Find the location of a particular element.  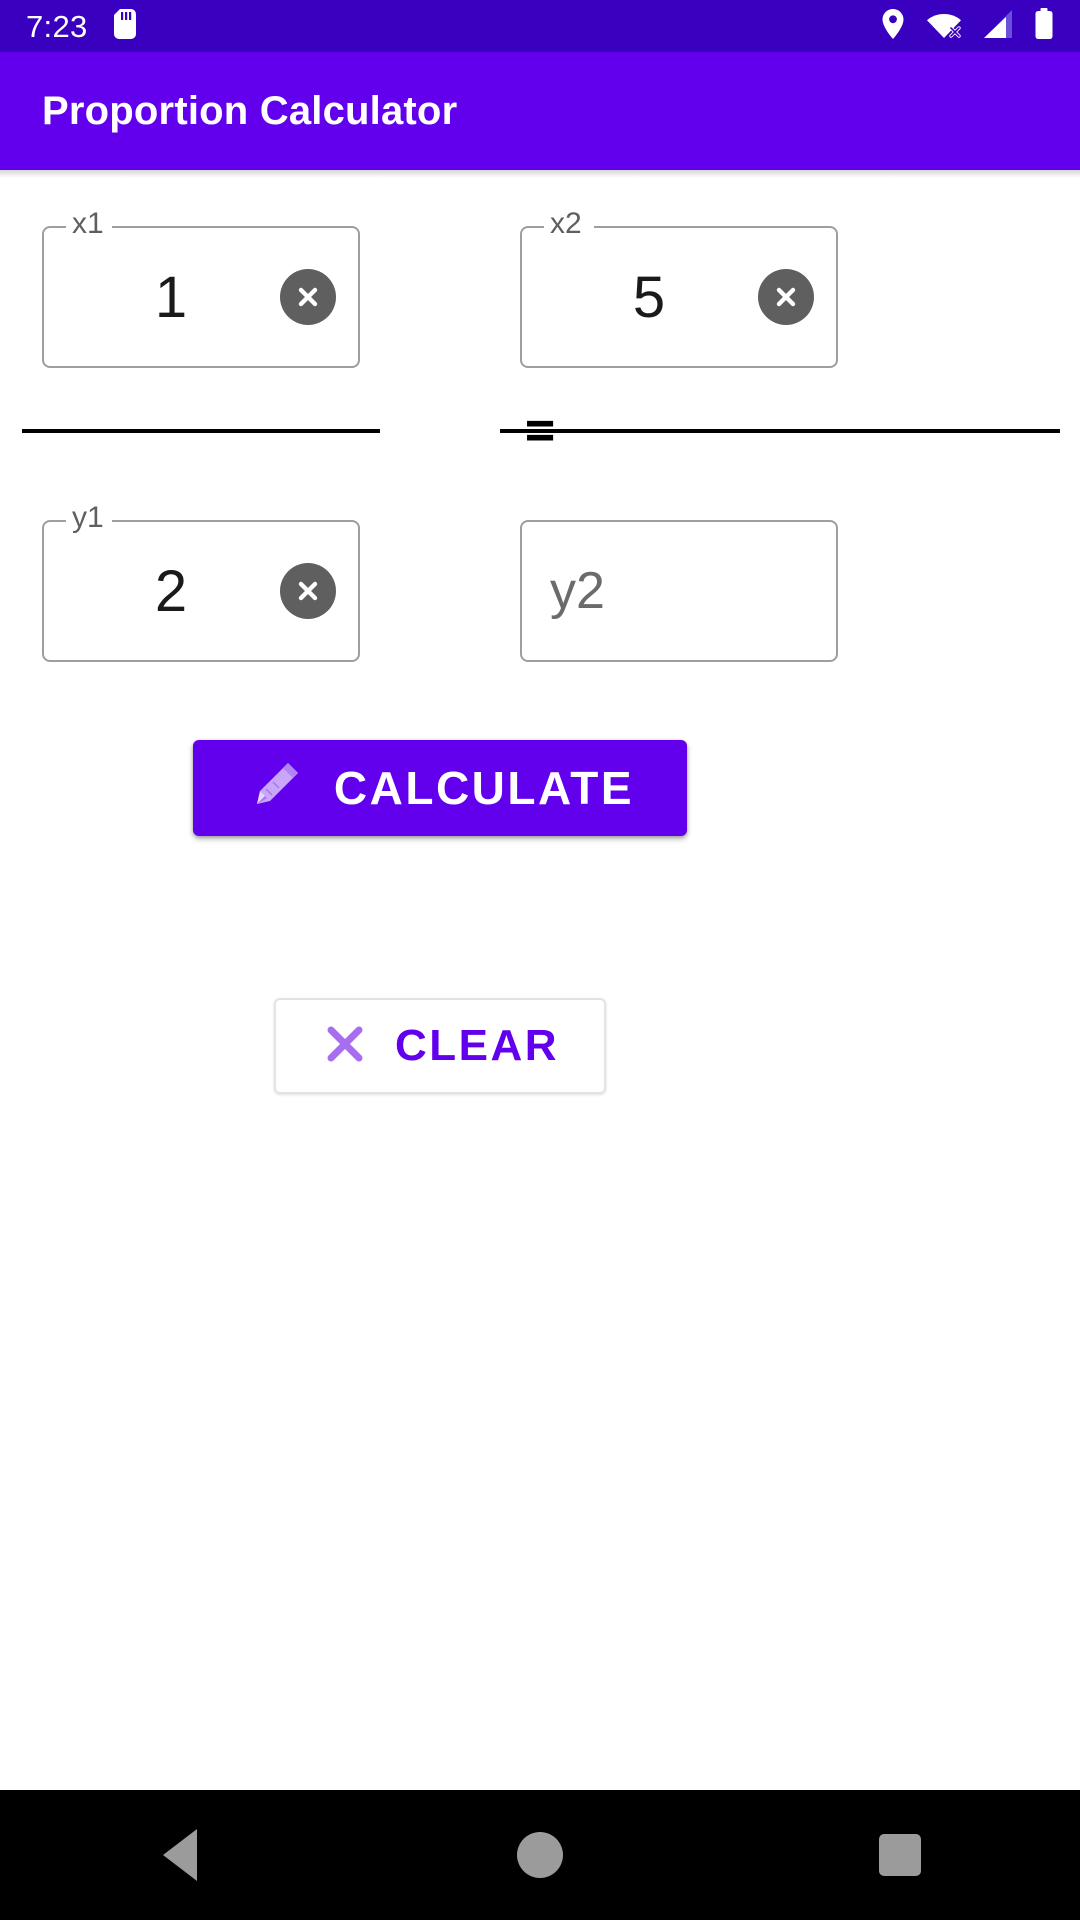

status-bar-system-icons is located at coordinates (967, 26).